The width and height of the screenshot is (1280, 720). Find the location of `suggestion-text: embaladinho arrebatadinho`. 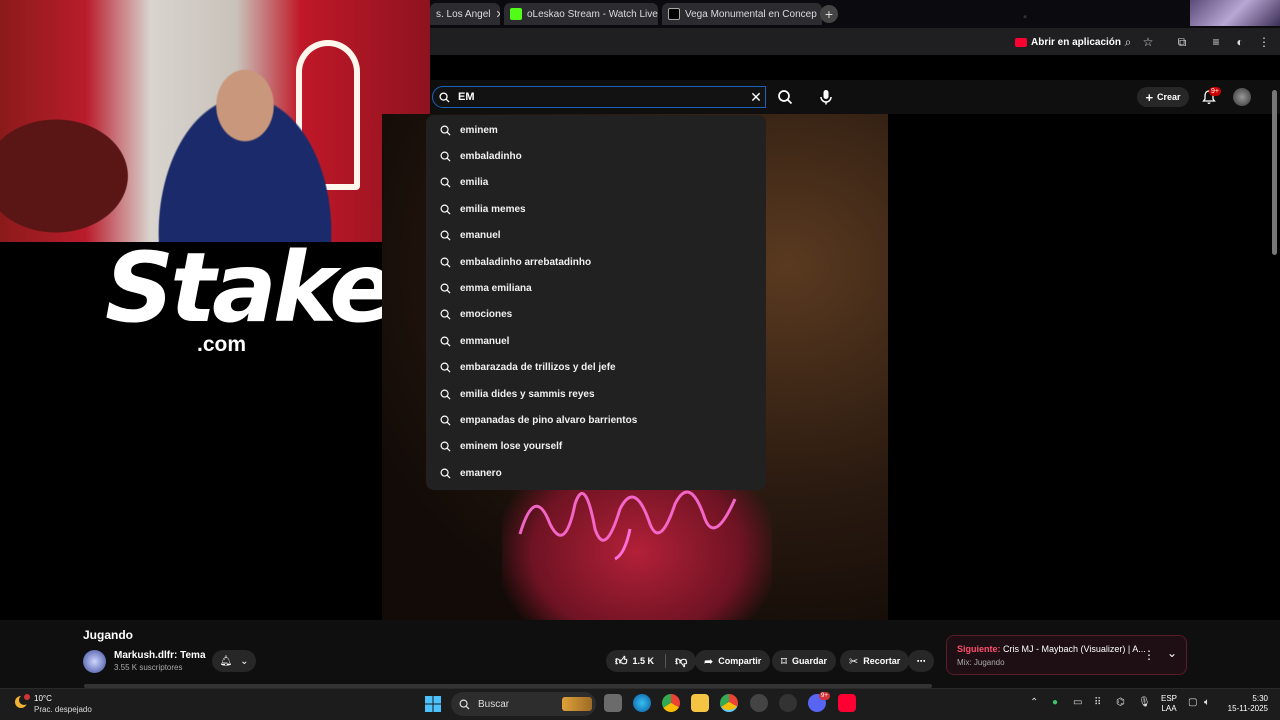

suggestion-text: embaladinho arrebatadinho is located at coordinates (526, 262).